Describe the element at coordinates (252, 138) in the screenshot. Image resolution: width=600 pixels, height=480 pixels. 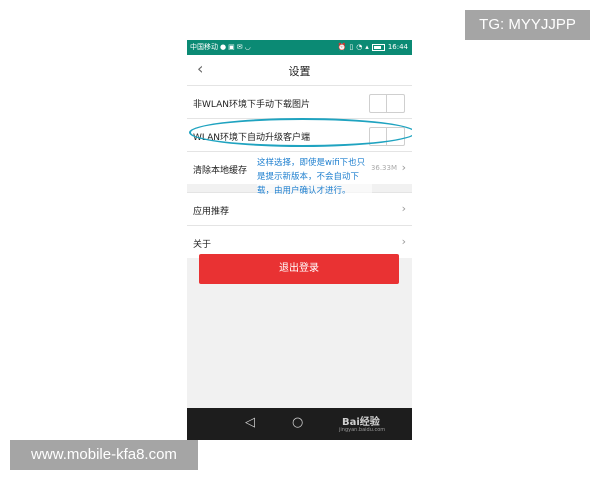
I see `setting-label: WLAN环境下自动升级客户端` at that location.